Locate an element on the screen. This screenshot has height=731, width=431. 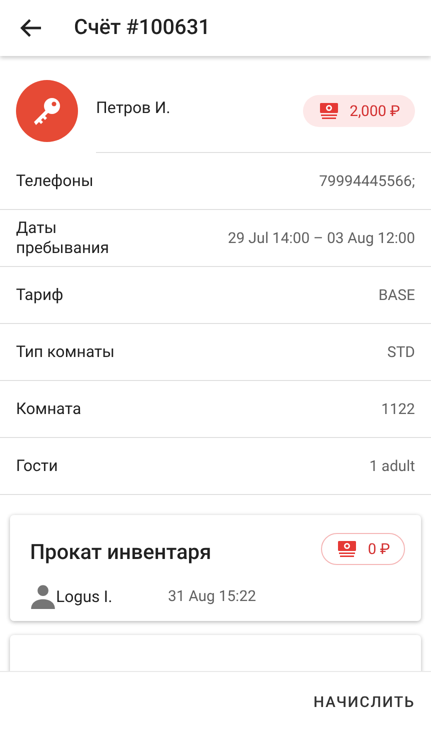
balance-badge: 0 ₽ is located at coordinates (362, 549).